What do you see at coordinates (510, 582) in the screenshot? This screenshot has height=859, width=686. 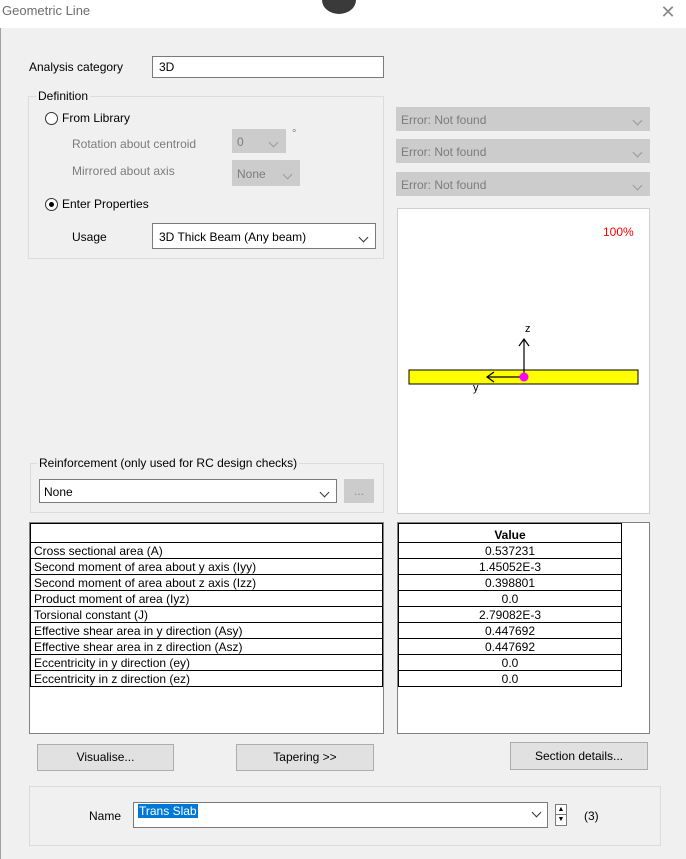 I see `value-cell: 0.398801` at bounding box center [510, 582].